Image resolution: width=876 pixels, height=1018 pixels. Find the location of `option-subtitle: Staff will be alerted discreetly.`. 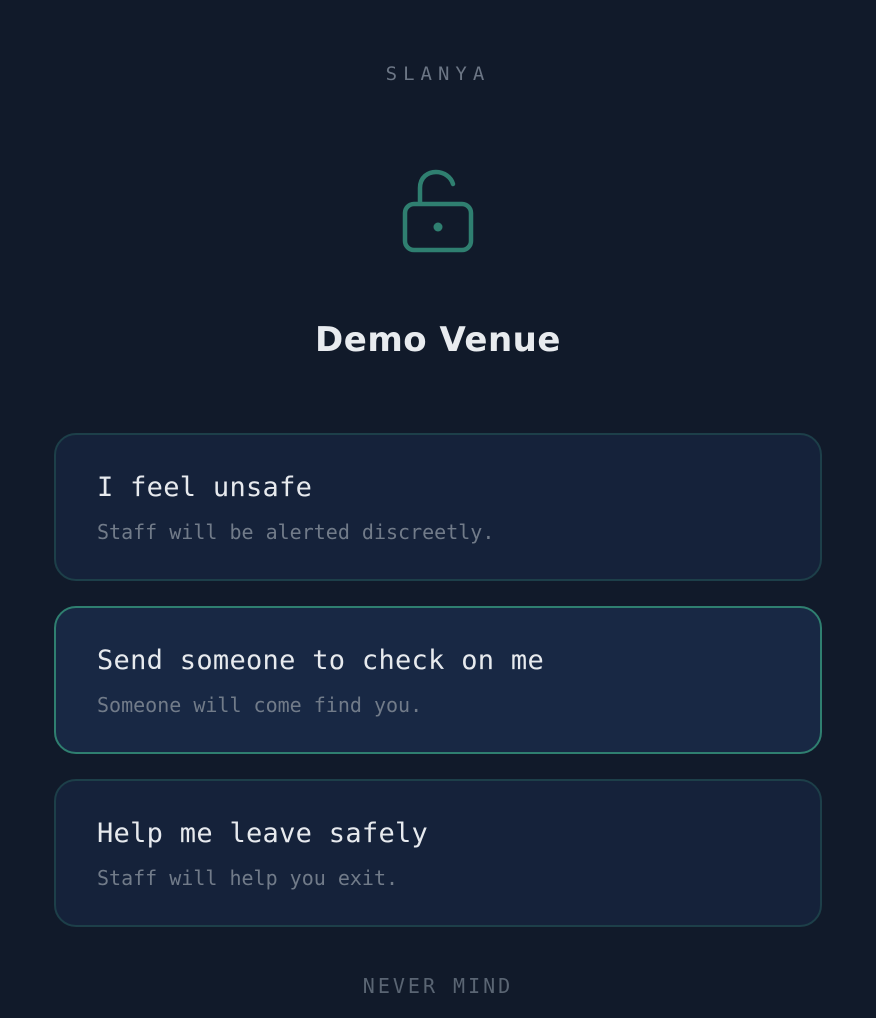

option-subtitle: Staff will be alerted discreetly. is located at coordinates (296, 532).